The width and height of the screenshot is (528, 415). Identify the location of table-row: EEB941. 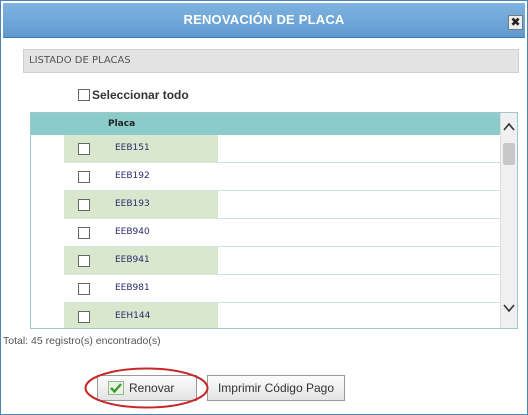
(266, 261).